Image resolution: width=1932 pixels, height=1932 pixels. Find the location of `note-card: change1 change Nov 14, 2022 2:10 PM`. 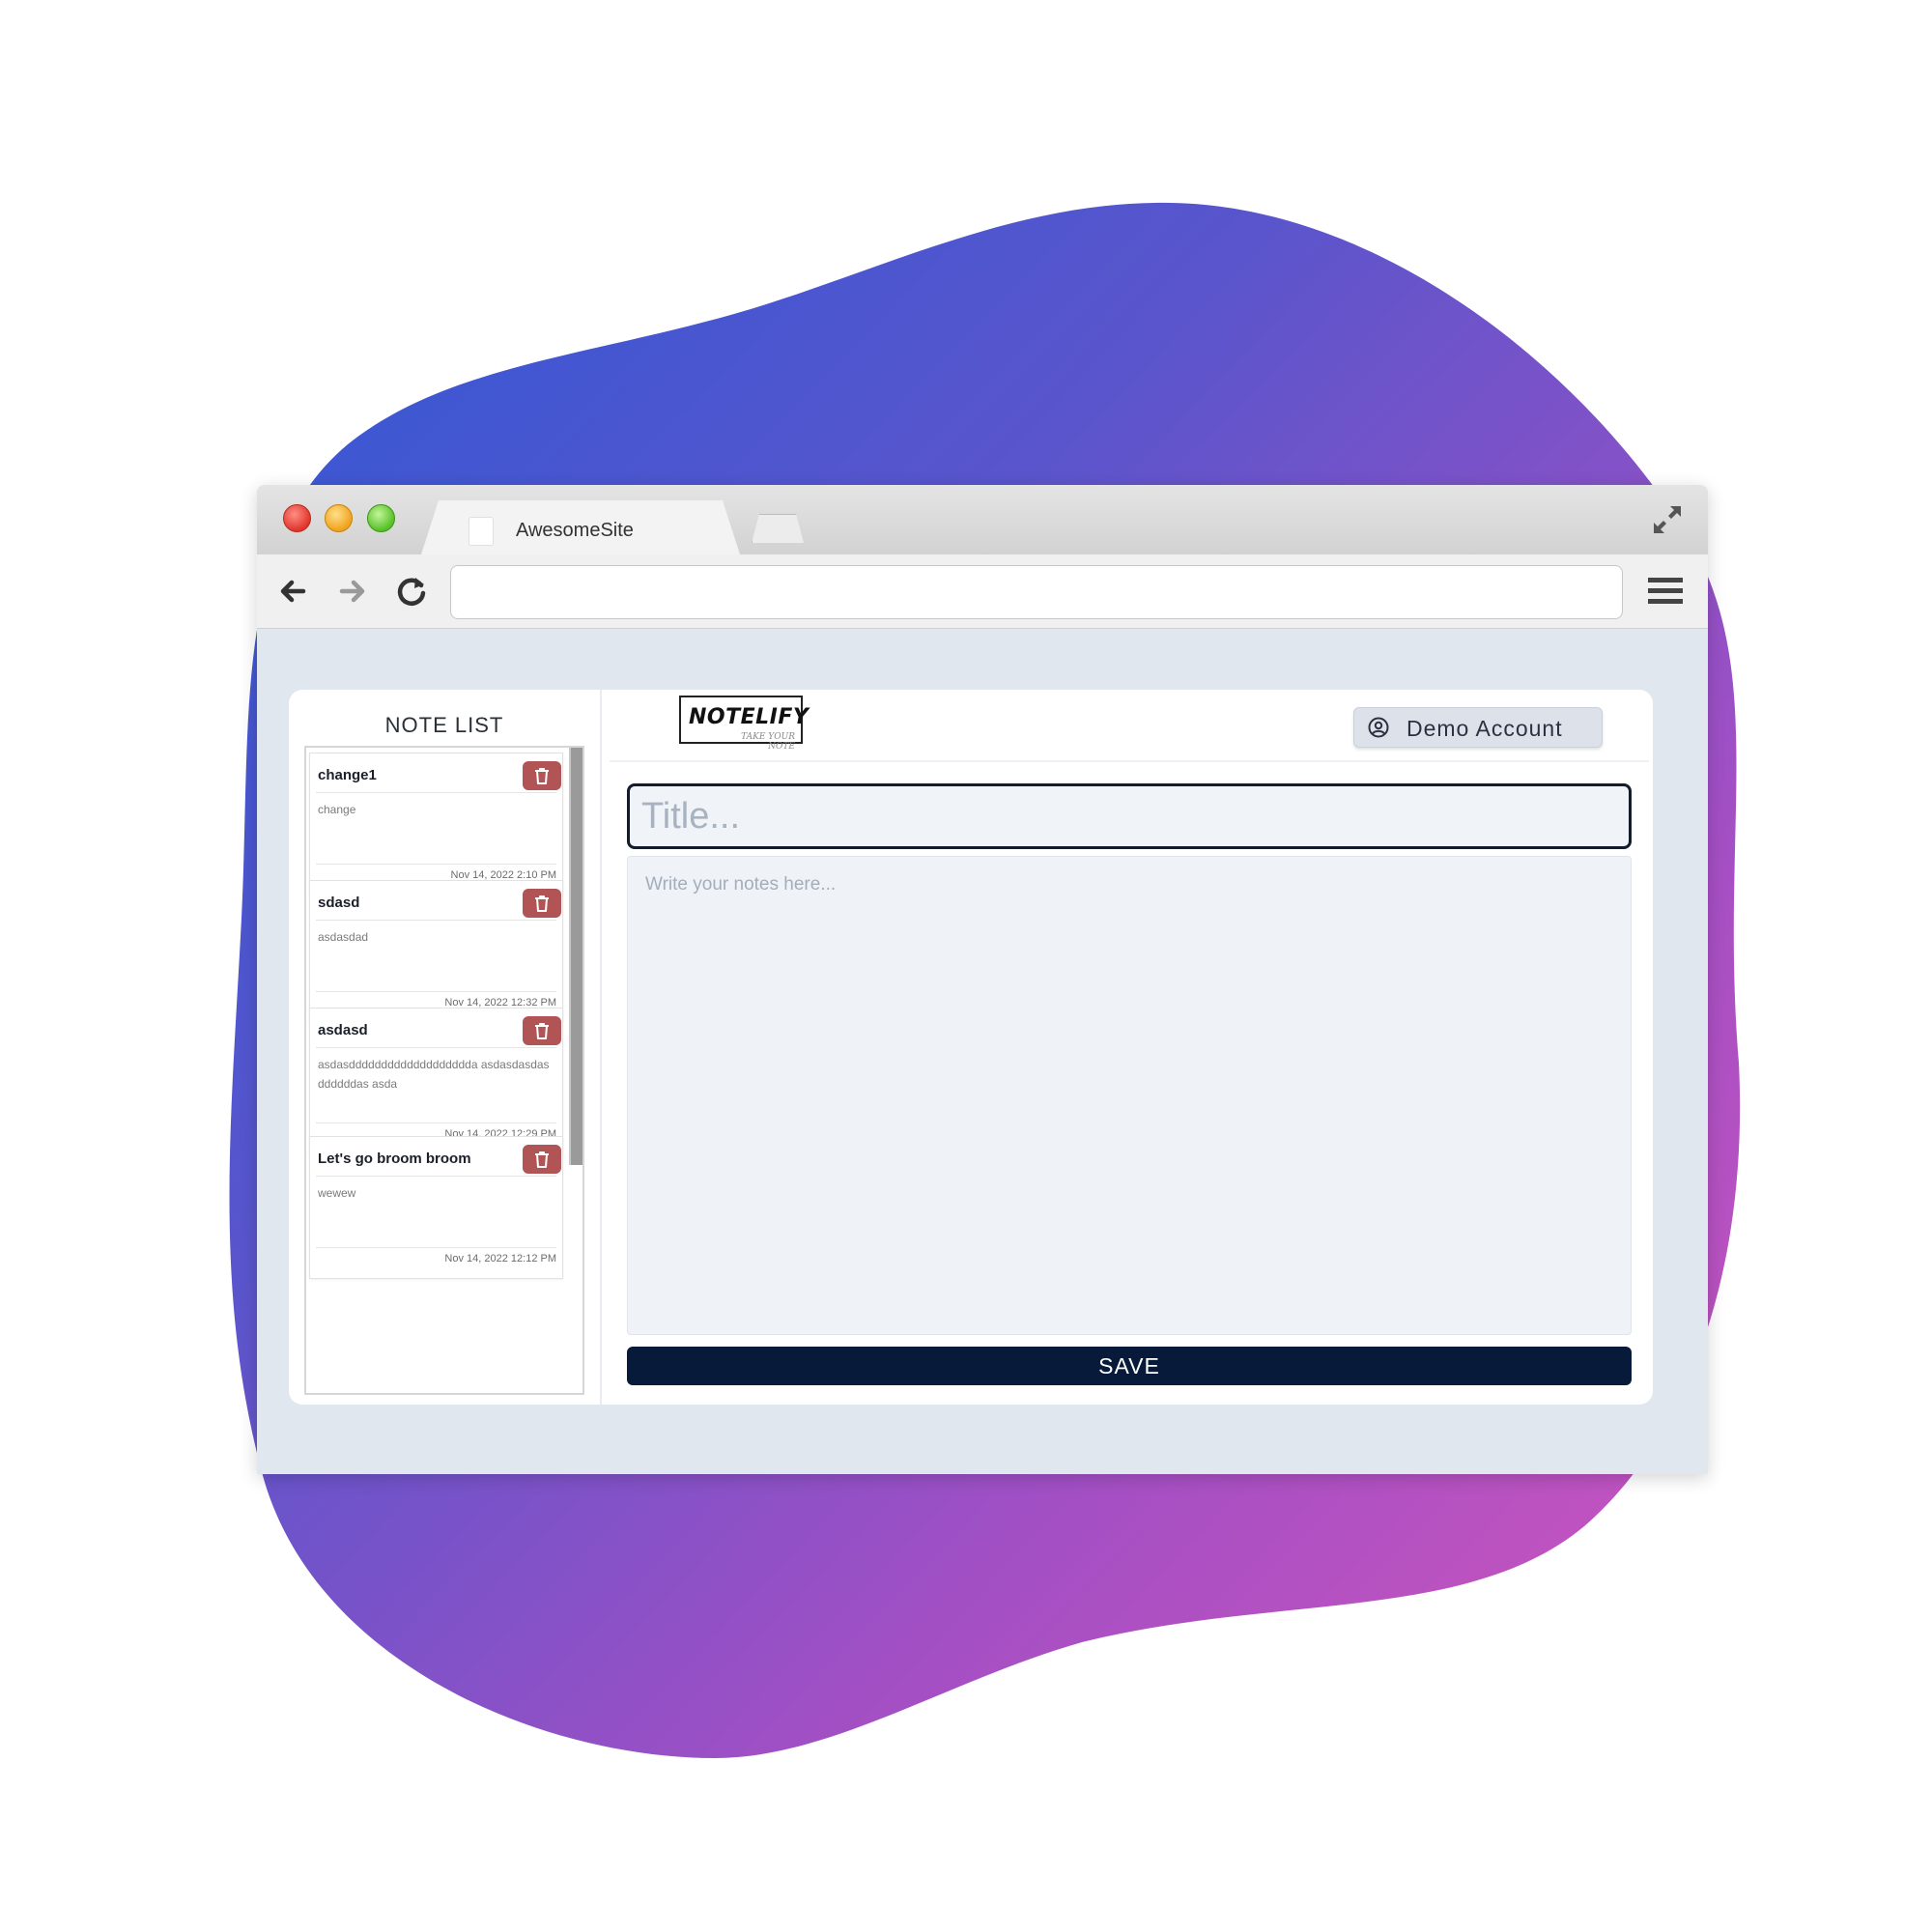

note-card: change1 change Nov 14, 2022 2:10 PM is located at coordinates (436, 824).